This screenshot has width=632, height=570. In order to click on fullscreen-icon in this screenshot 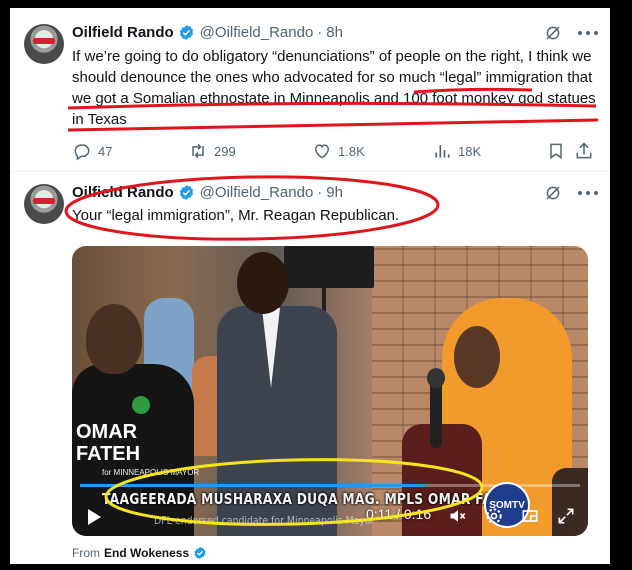, I will do `click(566, 516)`.